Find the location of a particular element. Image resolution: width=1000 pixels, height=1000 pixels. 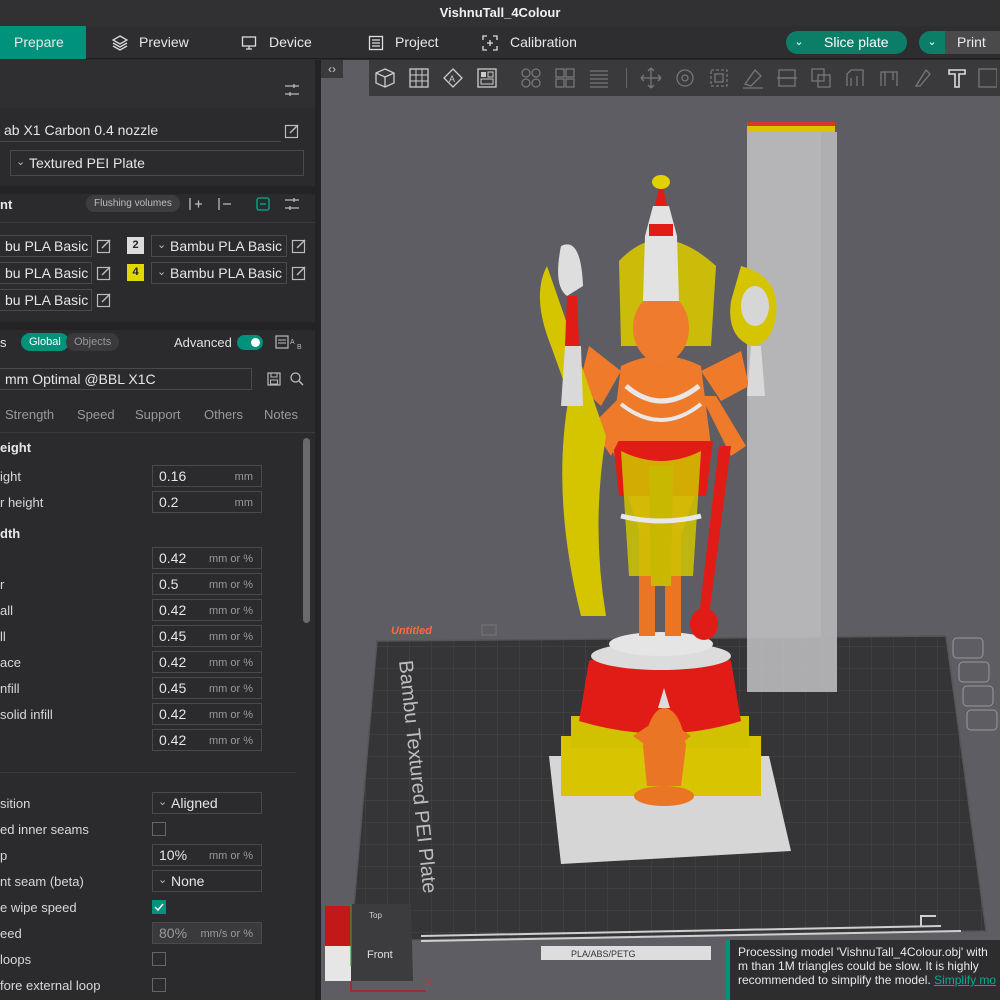

layers-editing-icon is located at coordinates (599, 78).